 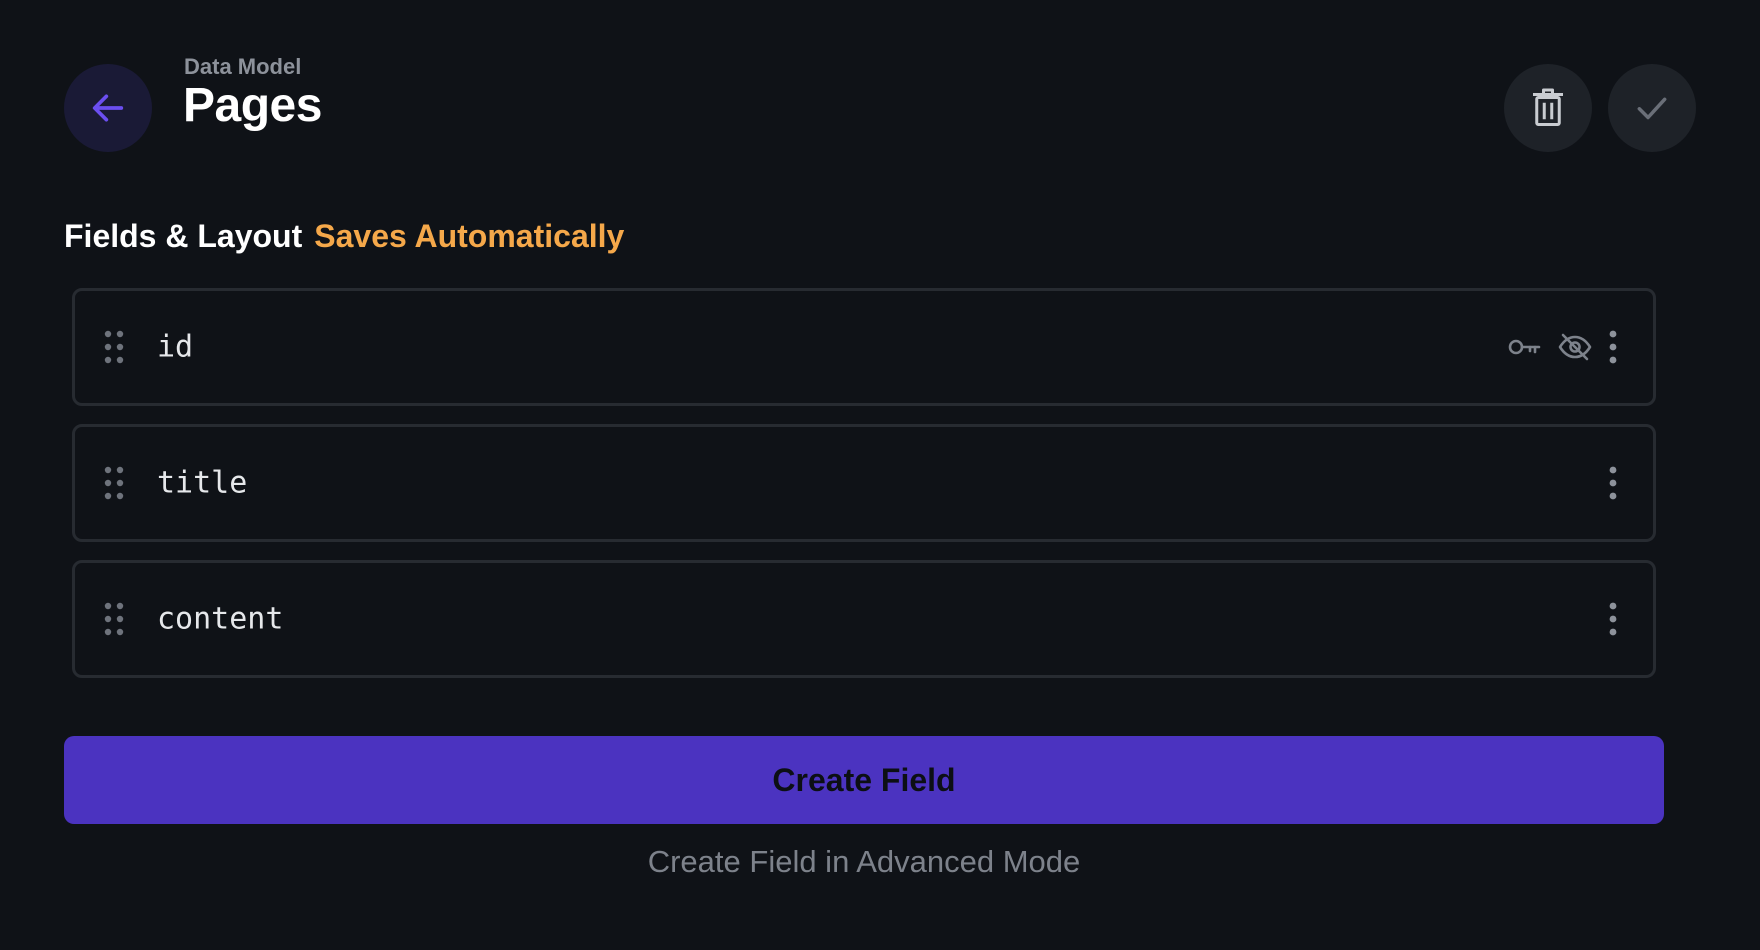 What do you see at coordinates (469, 236) in the screenshot?
I see `autosave-status: Saves Automatically` at bounding box center [469, 236].